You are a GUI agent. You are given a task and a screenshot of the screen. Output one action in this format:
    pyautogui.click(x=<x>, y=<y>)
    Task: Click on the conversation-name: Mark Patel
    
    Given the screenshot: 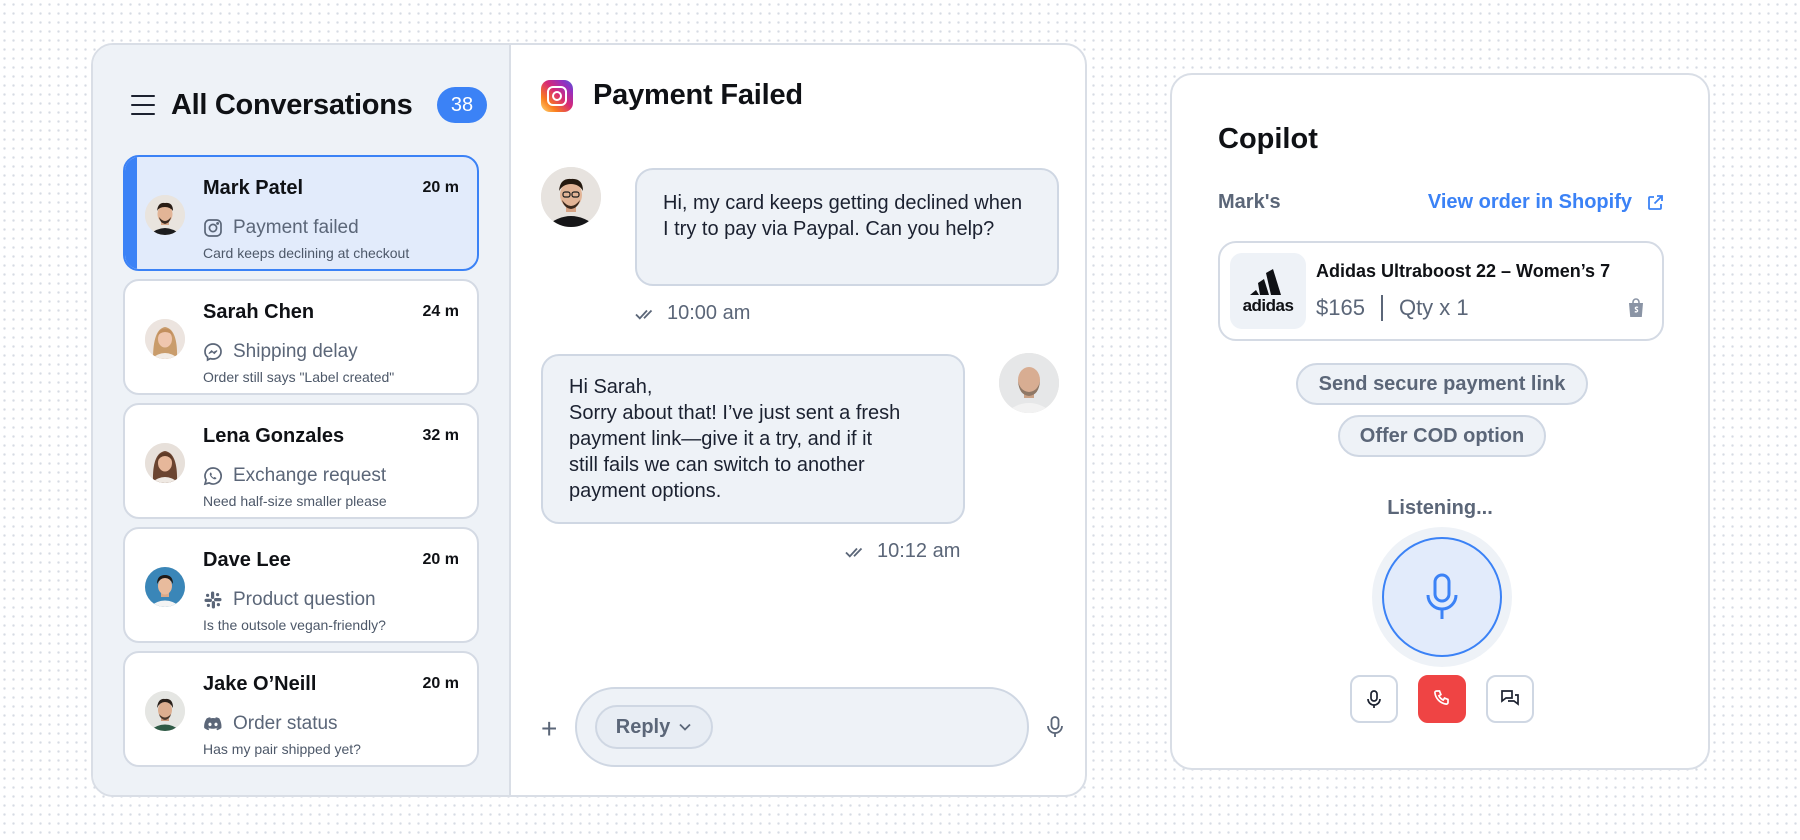 What is the action you would take?
    pyautogui.click(x=253, y=188)
    